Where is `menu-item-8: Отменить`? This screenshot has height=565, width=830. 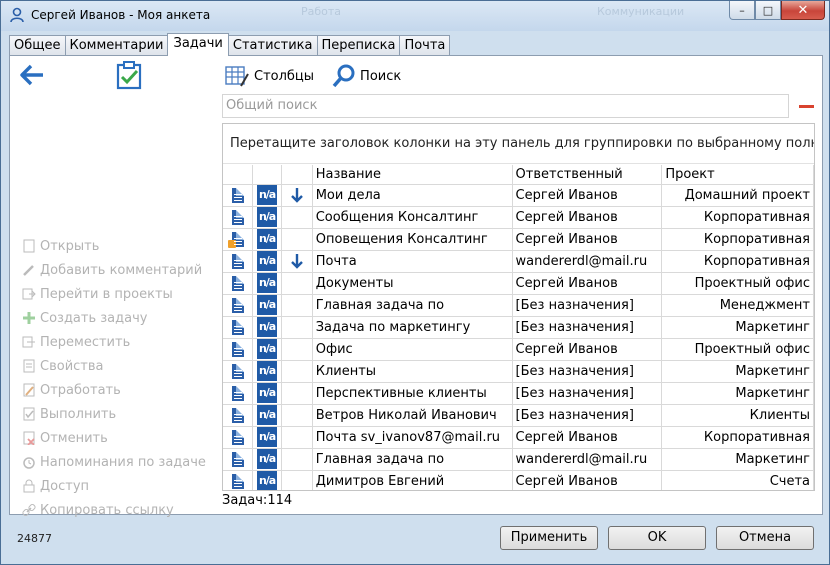
menu-item-8: Отменить is located at coordinates (114, 438).